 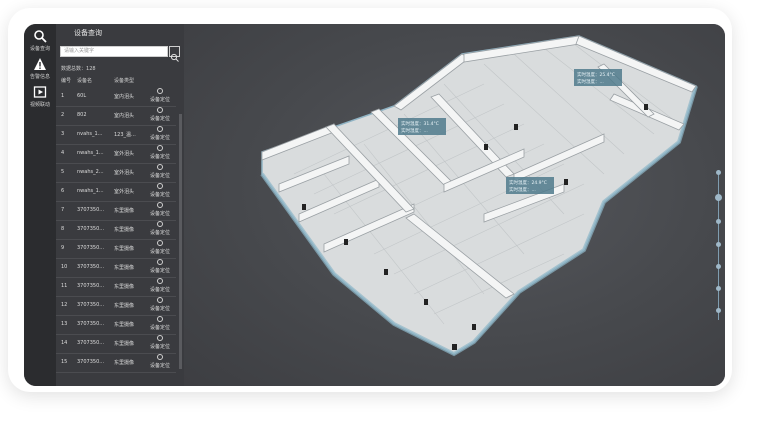 I want to click on row-index: 8, so click(x=63, y=229).